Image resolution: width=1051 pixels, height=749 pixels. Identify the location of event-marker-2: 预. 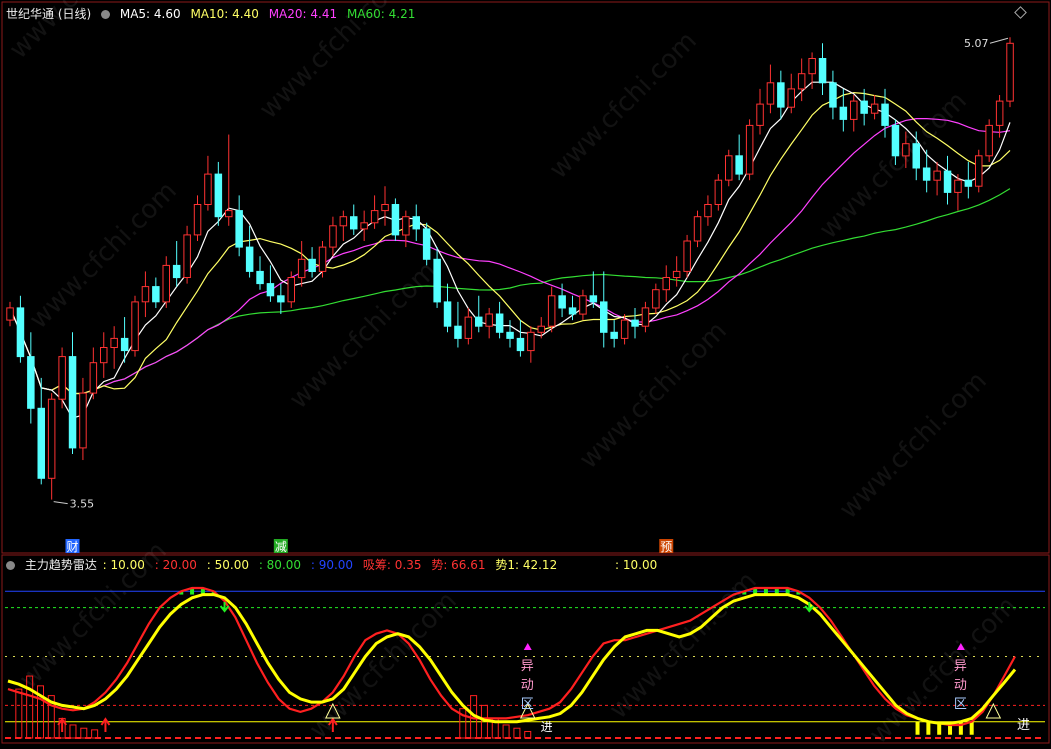
(666, 547).